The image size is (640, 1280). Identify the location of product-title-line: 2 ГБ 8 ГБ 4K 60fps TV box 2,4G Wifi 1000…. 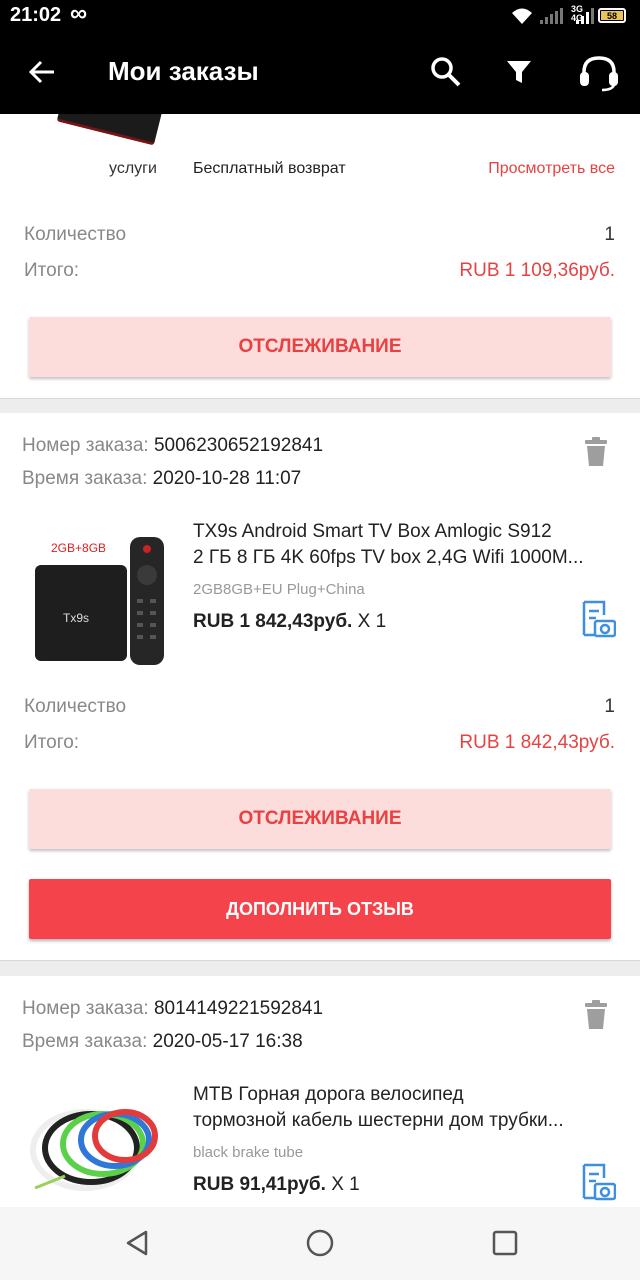
(388, 557).